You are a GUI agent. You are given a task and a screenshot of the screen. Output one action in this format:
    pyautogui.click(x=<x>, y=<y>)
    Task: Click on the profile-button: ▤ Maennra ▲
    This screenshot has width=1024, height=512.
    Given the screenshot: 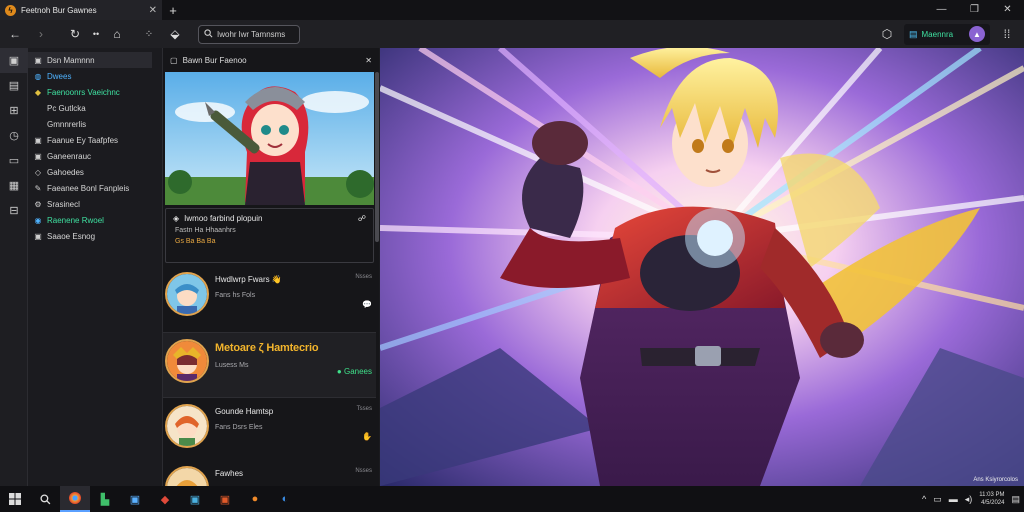 What is the action you would take?
    pyautogui.click(x=947, y=34)
    